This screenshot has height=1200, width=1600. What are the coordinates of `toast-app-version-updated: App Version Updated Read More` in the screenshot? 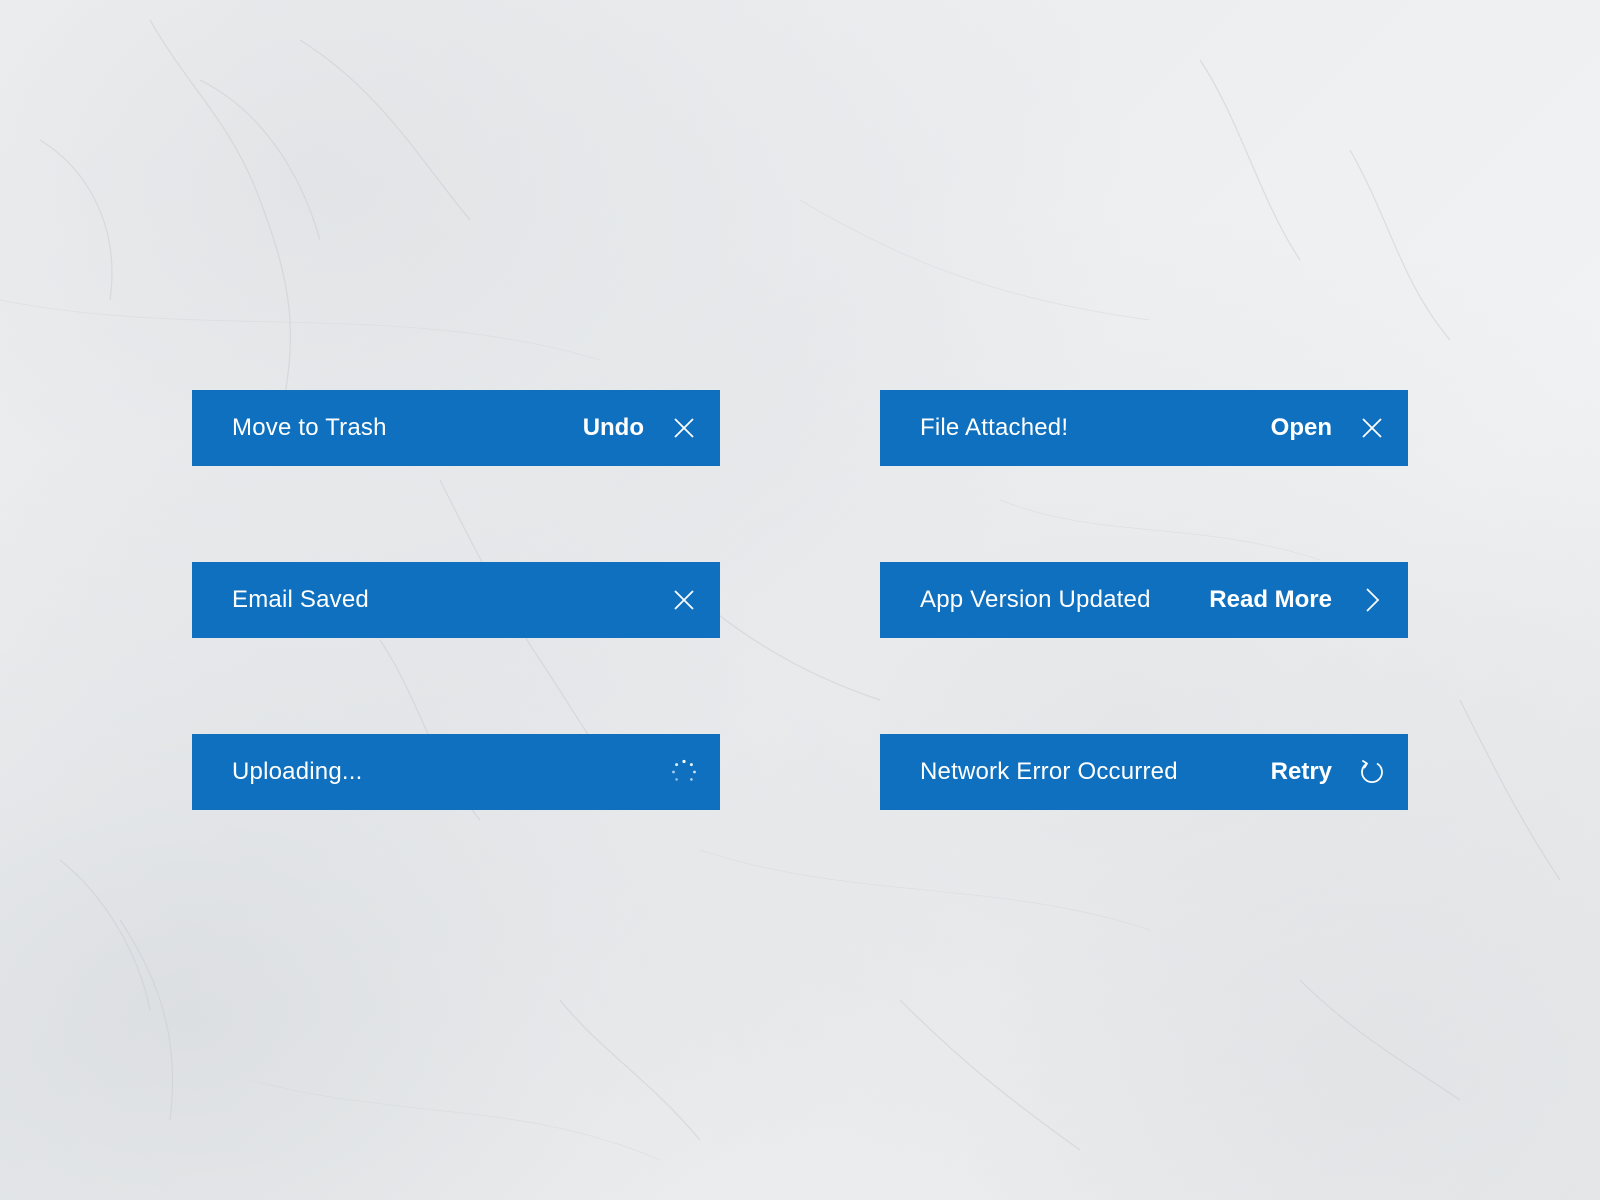 It's located at (1144, 600).